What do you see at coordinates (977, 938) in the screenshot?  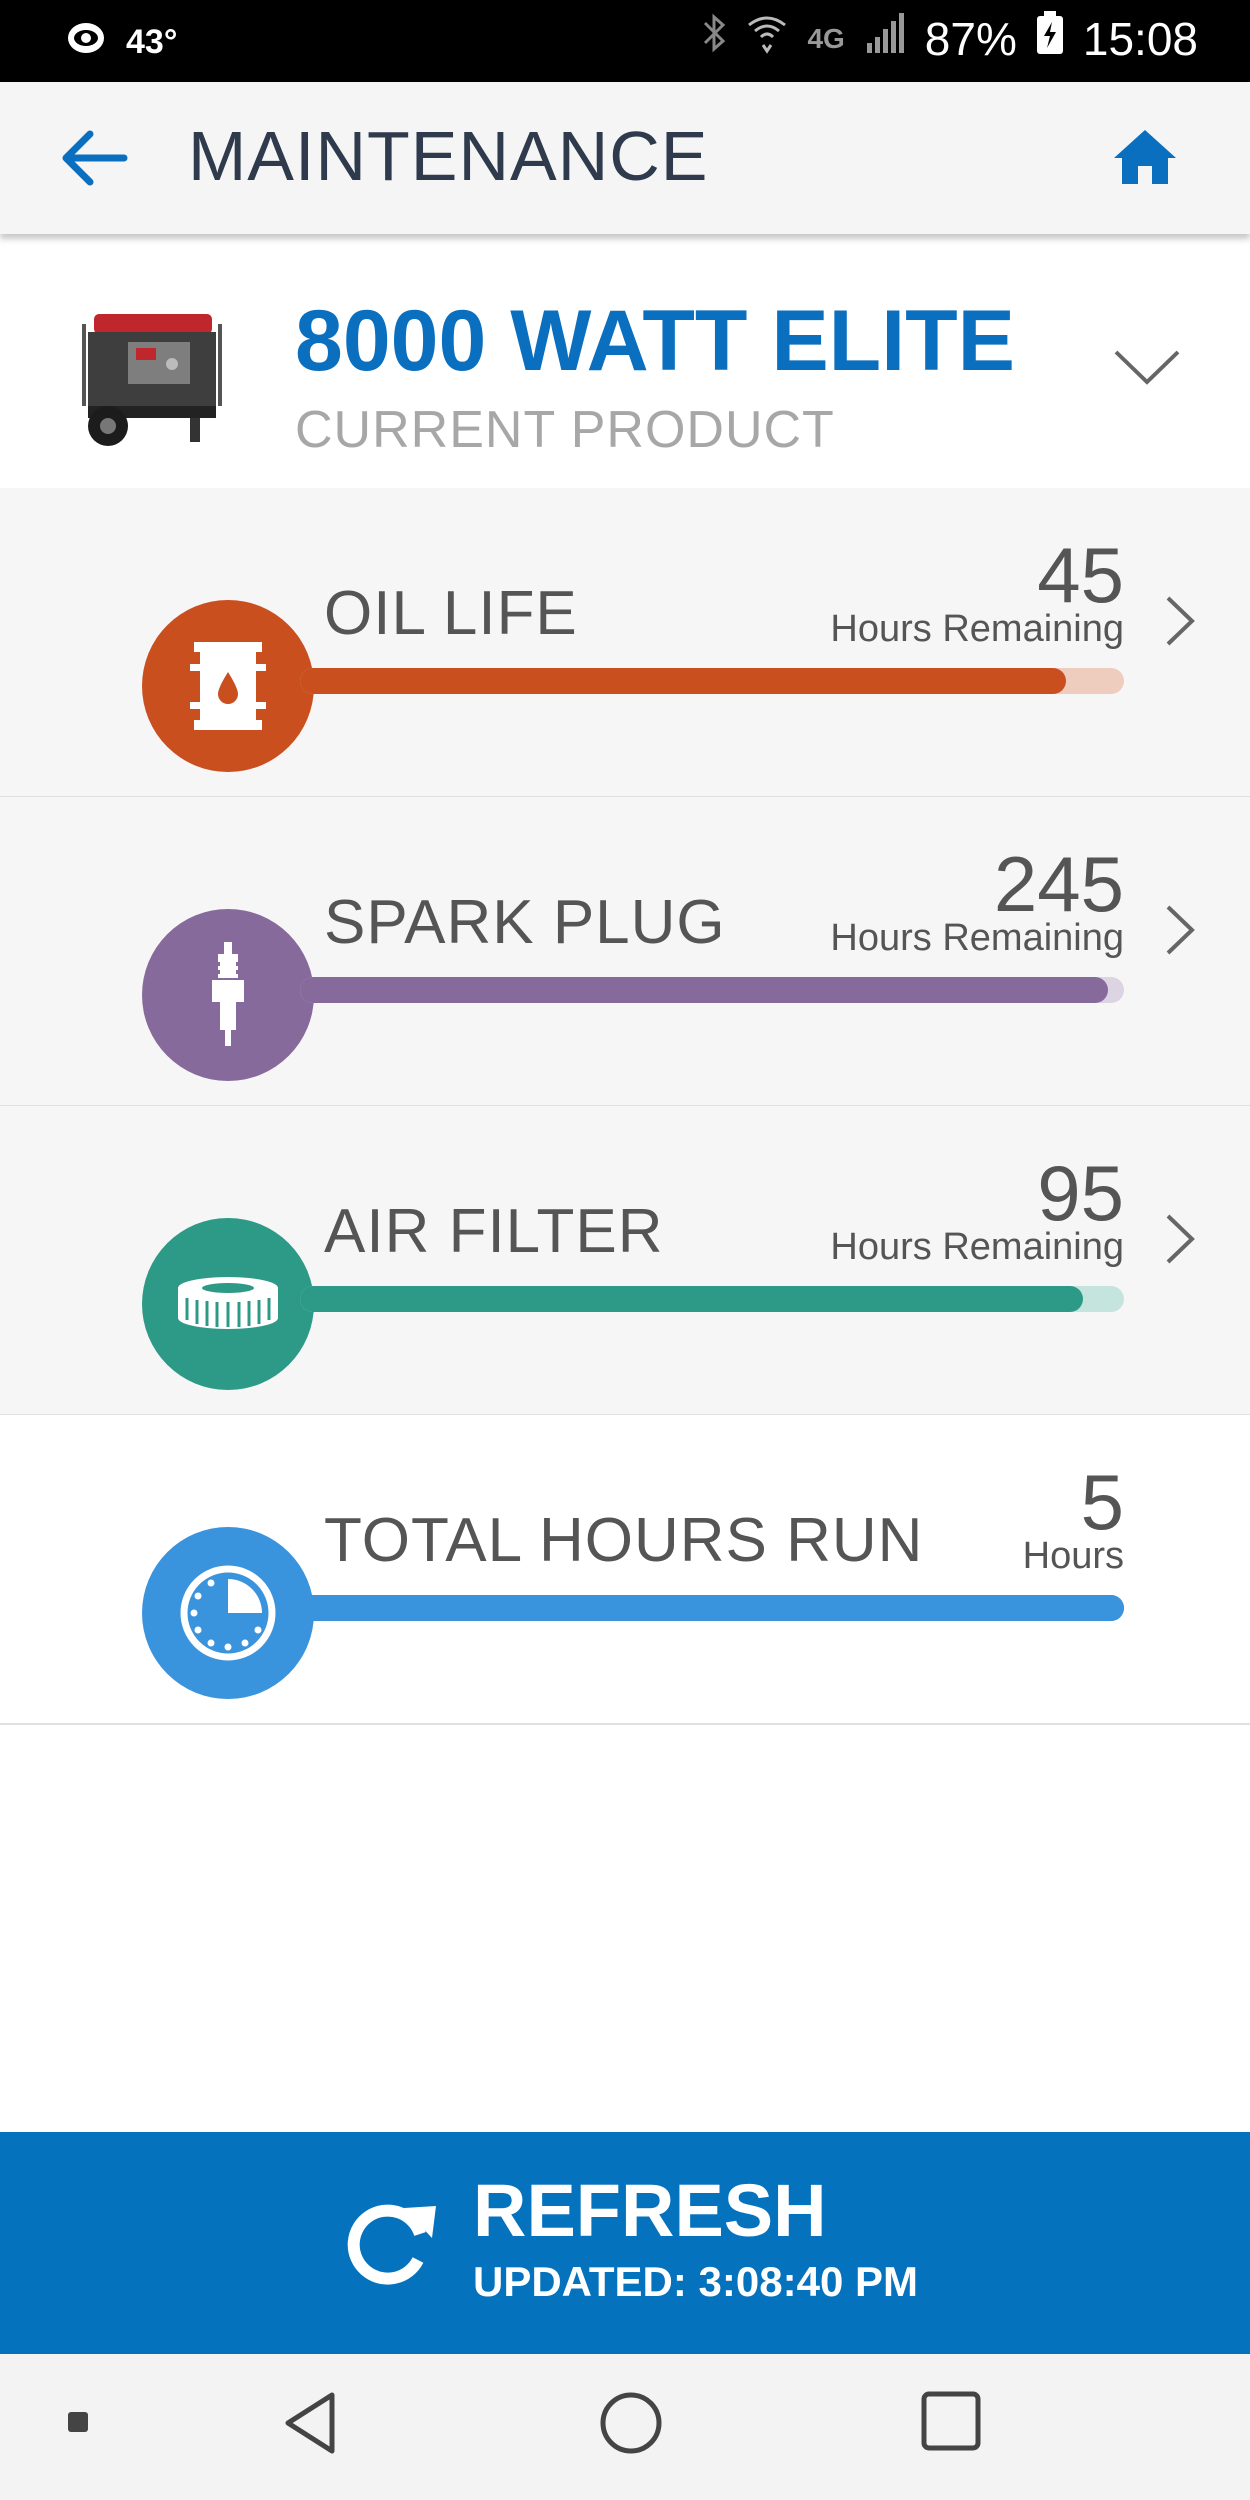 I see `spark-plug-unit: Hours Remaining` at bounding box center [977, 938].